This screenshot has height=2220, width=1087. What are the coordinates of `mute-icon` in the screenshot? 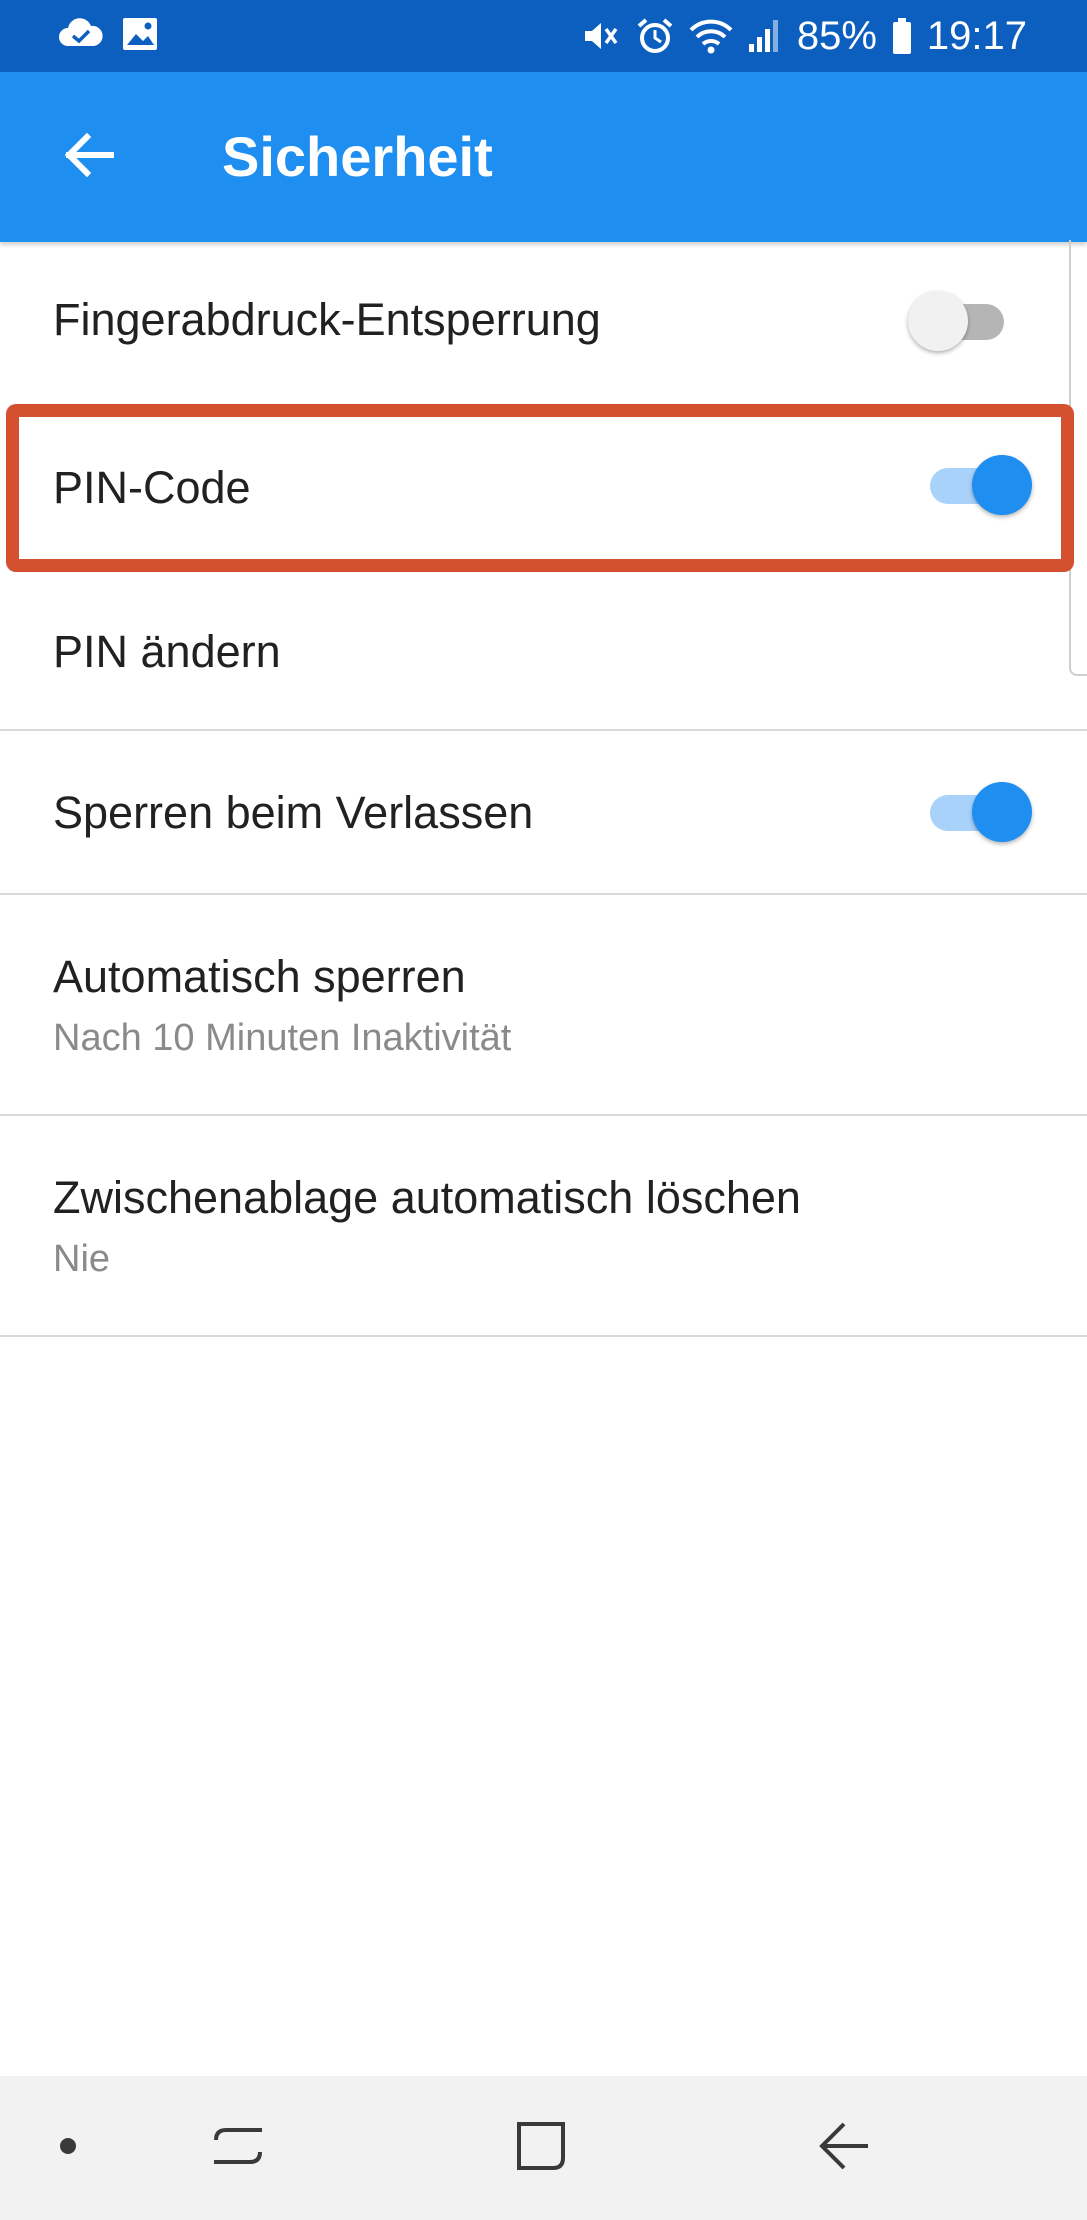 It's located at (601, 36).